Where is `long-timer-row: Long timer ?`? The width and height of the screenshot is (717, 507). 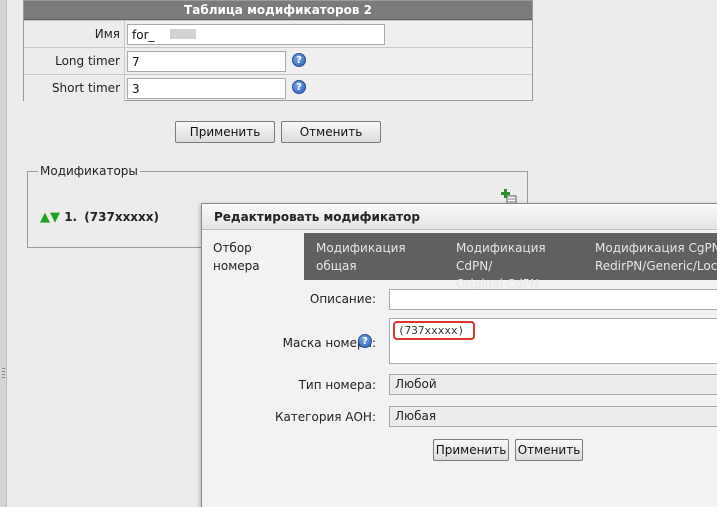
long-timer-row: Long timer ? is located at coordinates (278, 60).